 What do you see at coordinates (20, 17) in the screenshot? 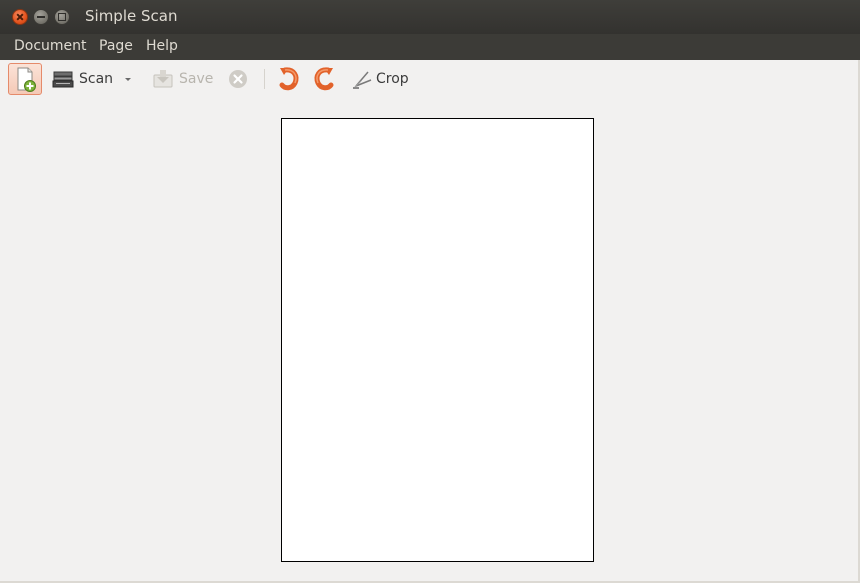
I see `window-close-button` at bounding box center [20, 17].